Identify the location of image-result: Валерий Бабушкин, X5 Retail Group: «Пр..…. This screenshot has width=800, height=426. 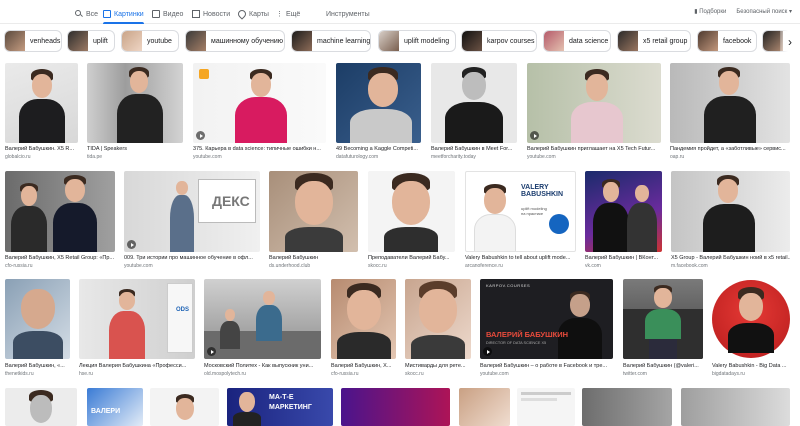
(60, 221).